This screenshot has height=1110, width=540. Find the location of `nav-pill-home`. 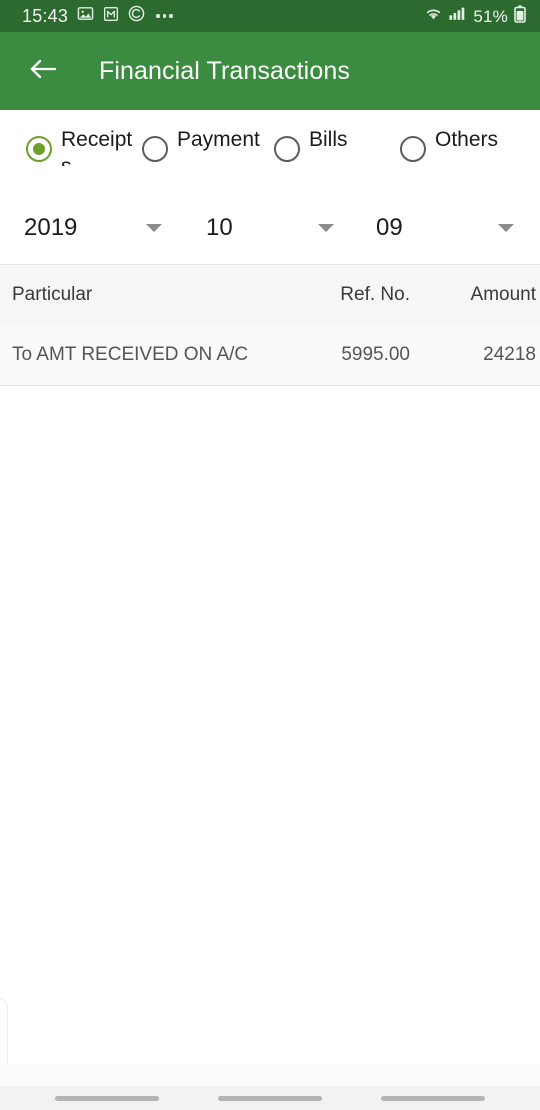

nav-pill-home is located at coordinates (269, 1098).